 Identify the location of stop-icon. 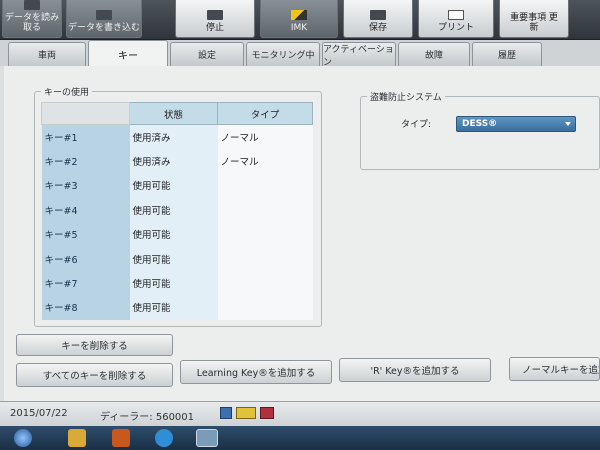
(215, 15).